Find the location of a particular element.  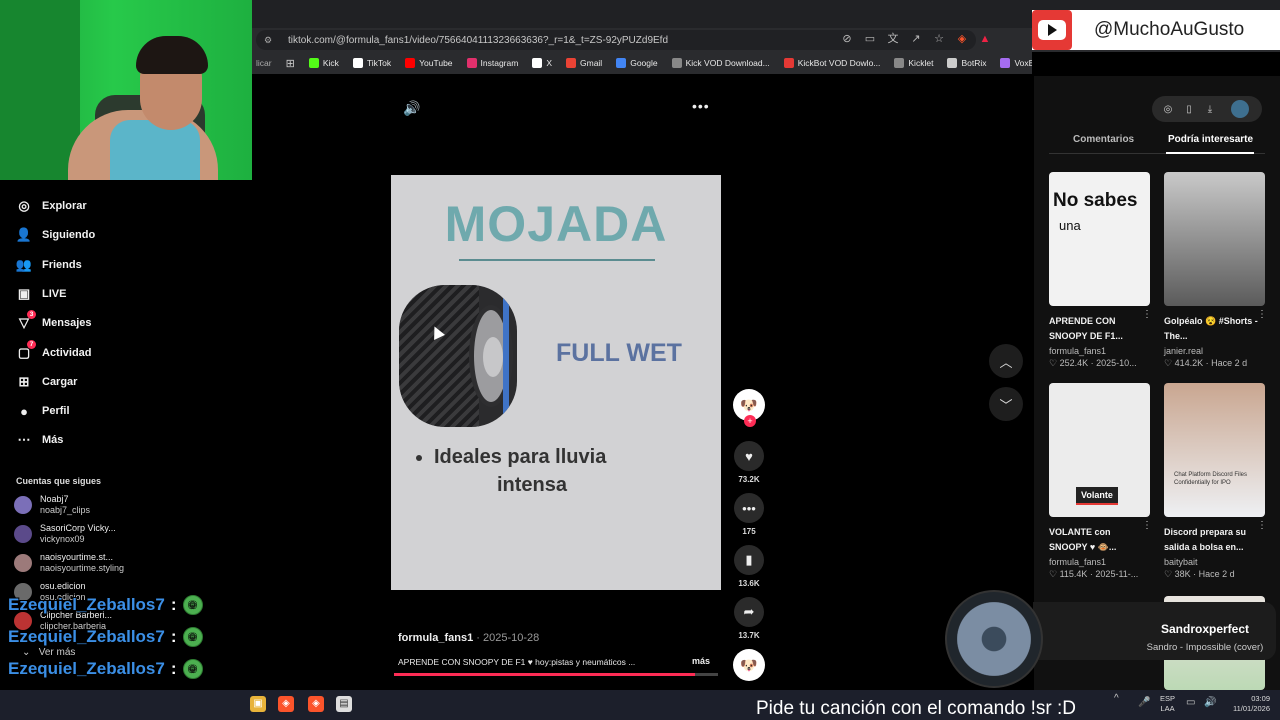

sidebar-item-mensajes: ▽ 3 Mensajes is located at coordinates (54, 320).